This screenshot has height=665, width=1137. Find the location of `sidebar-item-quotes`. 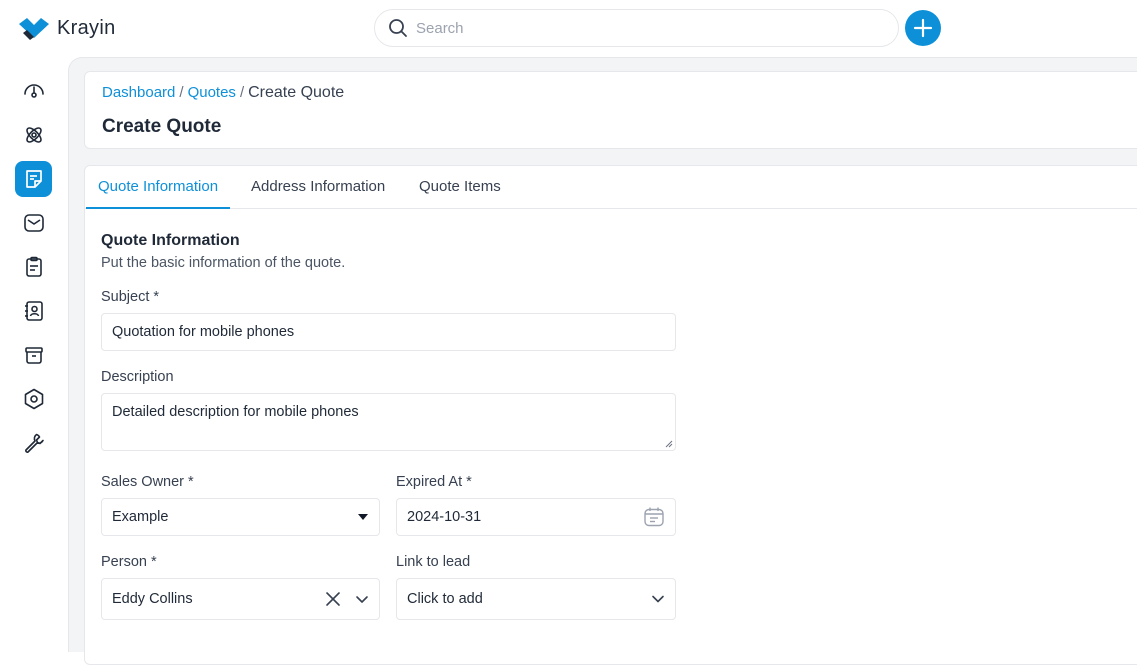

sidebar-item-quotes is located at coordinates (33, 179).